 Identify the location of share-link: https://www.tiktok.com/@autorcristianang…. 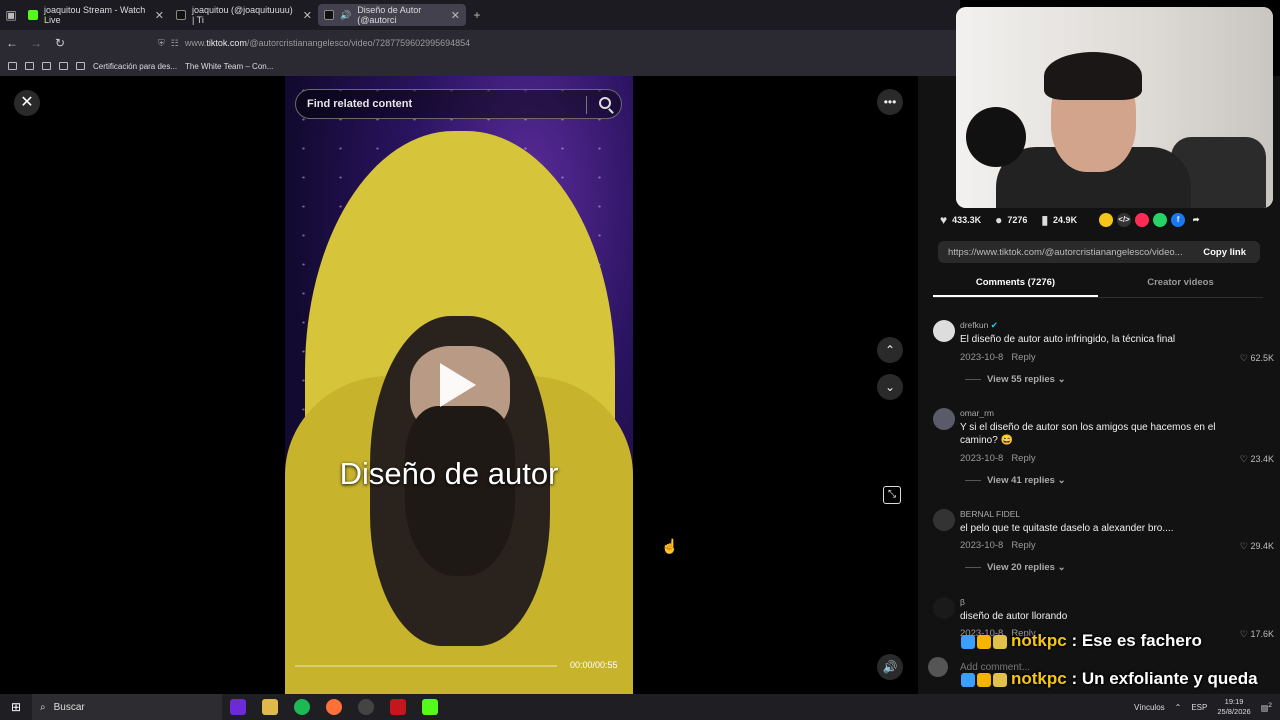
(1065, 252).